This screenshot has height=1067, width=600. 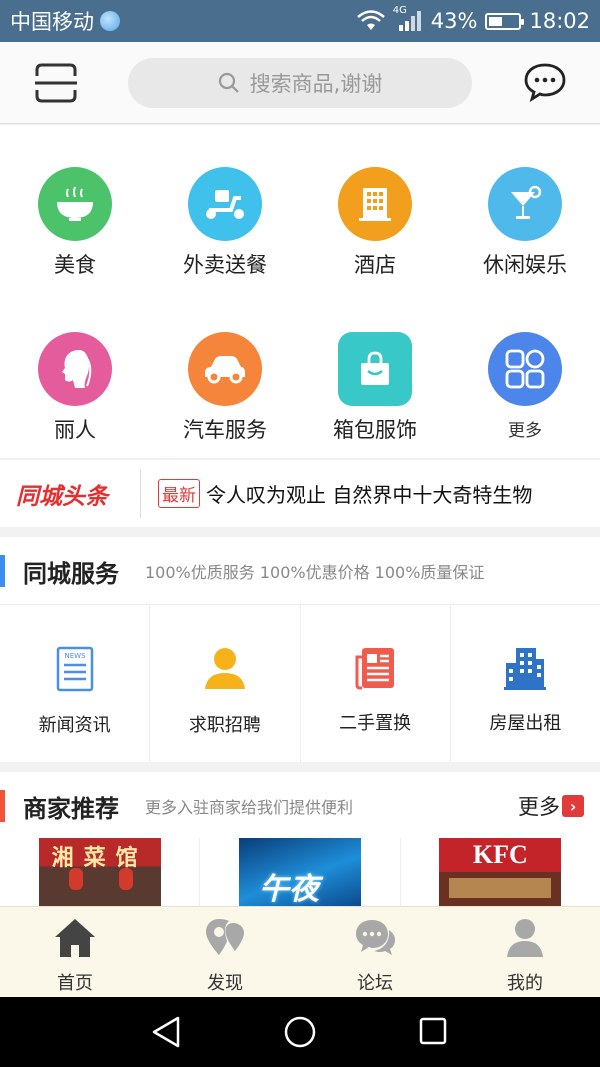 I want to click on scan-icon, so click(x=56, y=83).